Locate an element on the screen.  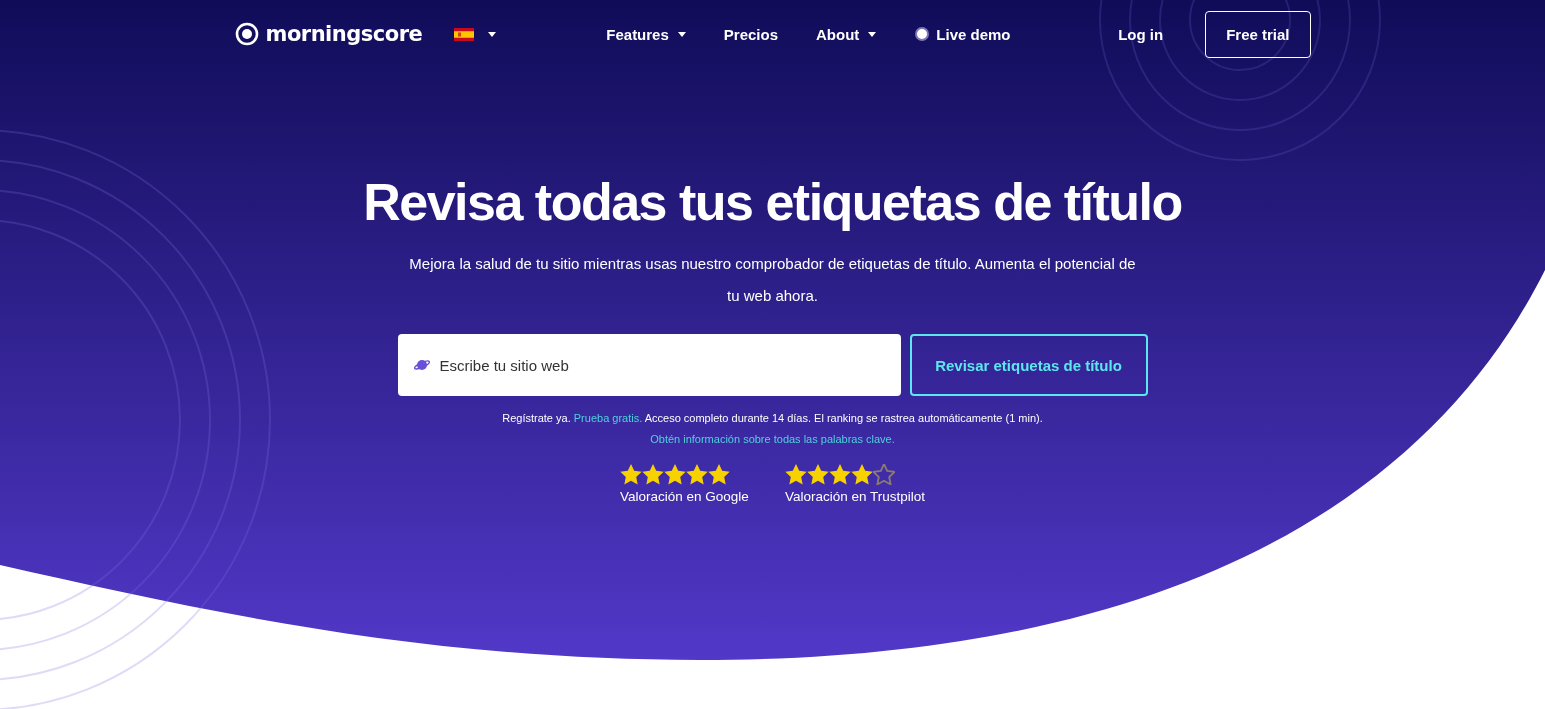
rating-label: Valoración en Google is located at coordinates (684, 496).